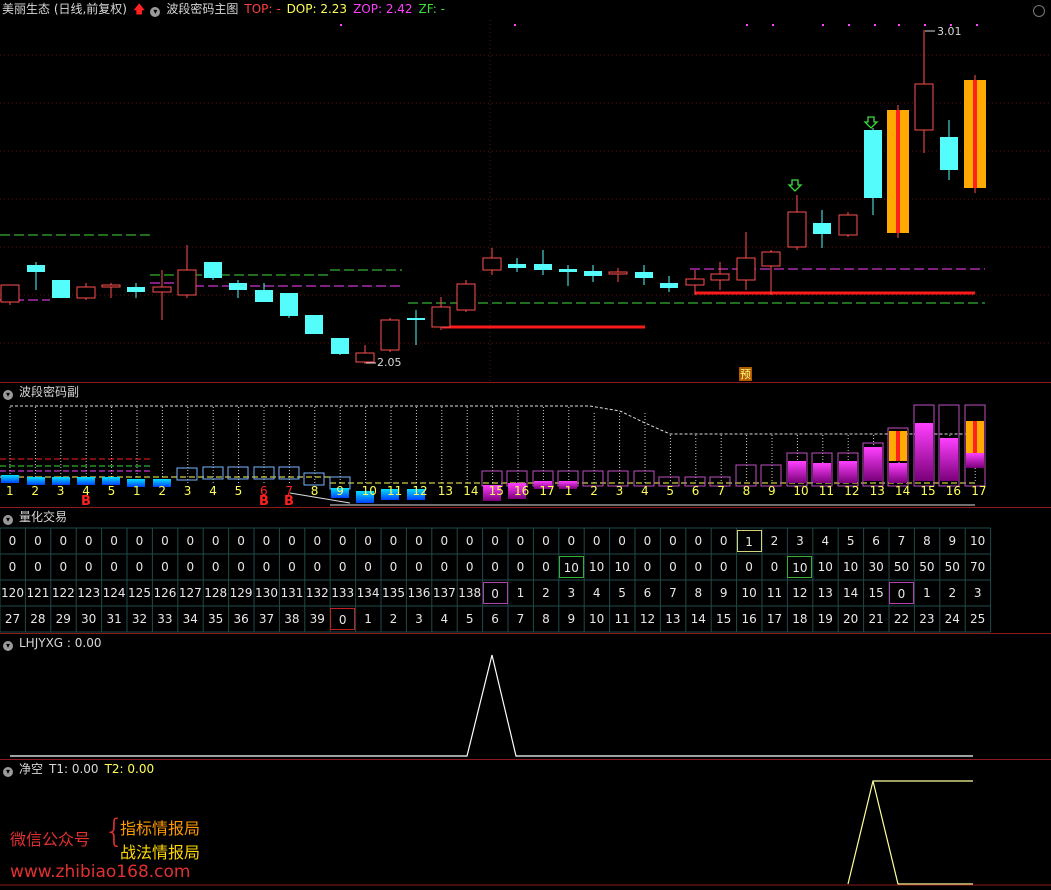 This screenshot has width=1051, height=890. Describe the element at coordinates (317, 593) in the screenshot. I see `quant-cell: 132` at that location.